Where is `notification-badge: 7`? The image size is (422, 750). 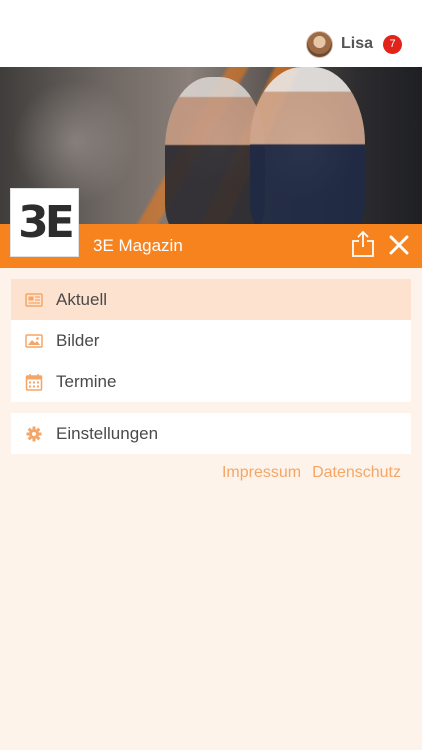 notification-badge: 7 is located at coordinates (392, 44).